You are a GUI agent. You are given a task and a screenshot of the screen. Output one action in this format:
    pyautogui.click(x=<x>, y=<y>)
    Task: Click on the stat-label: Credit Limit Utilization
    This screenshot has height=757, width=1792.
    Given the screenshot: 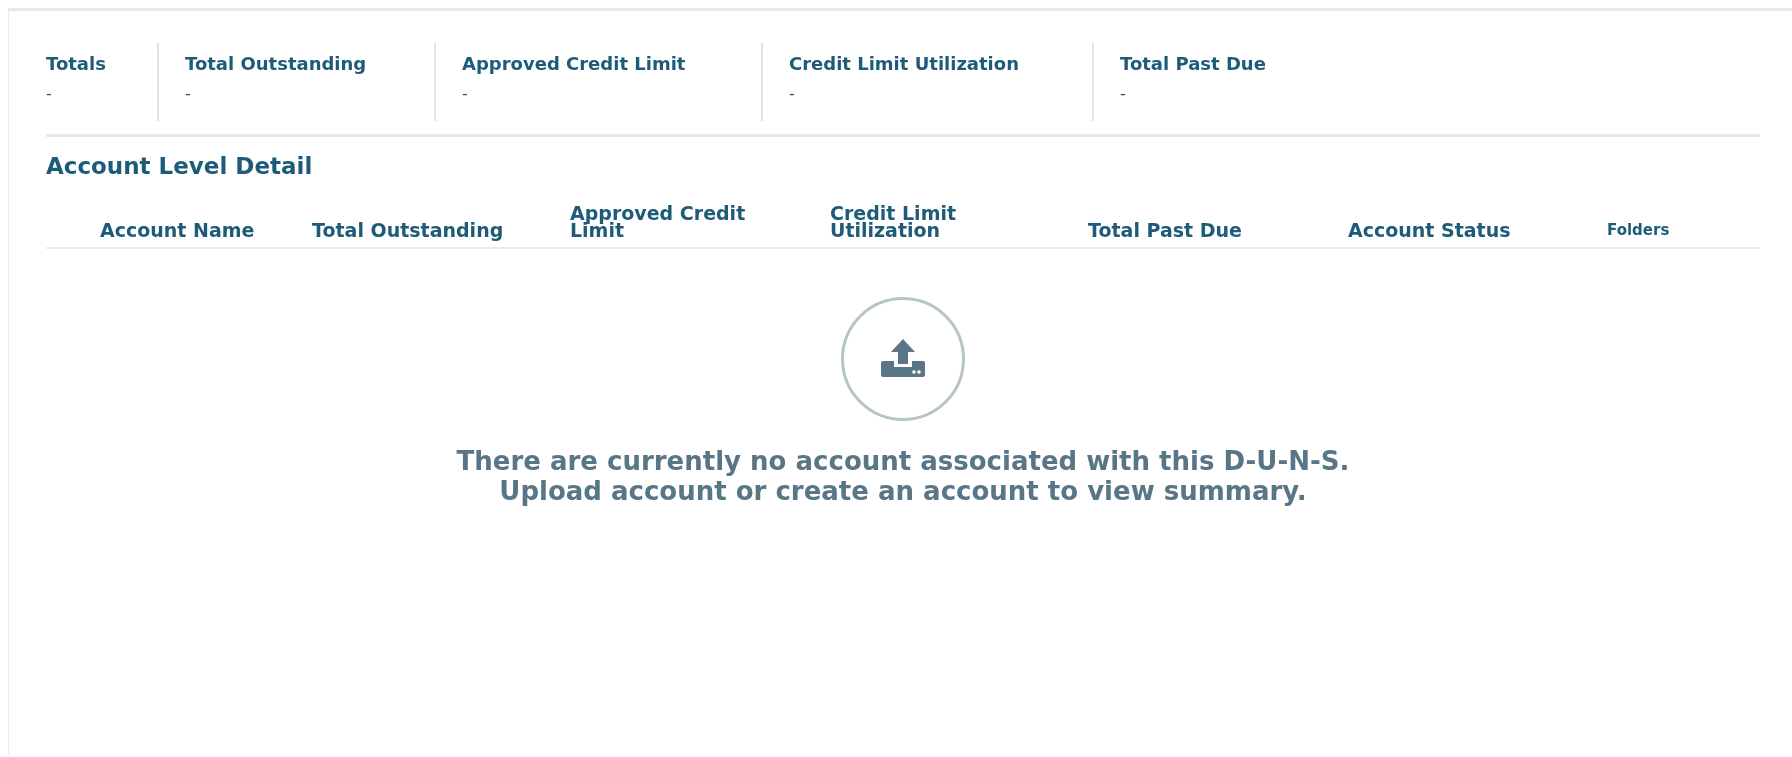 What is the action you would take?
    pyautogui.click(x=904, y=63)
    